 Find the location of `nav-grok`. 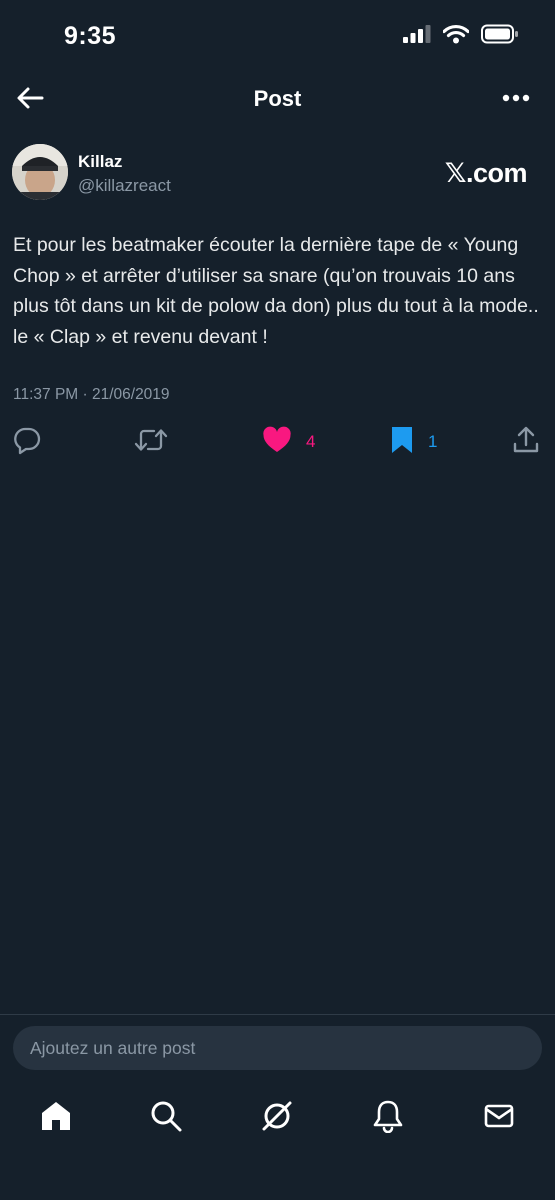

nav-grok is located at coordinates (277, 1118).